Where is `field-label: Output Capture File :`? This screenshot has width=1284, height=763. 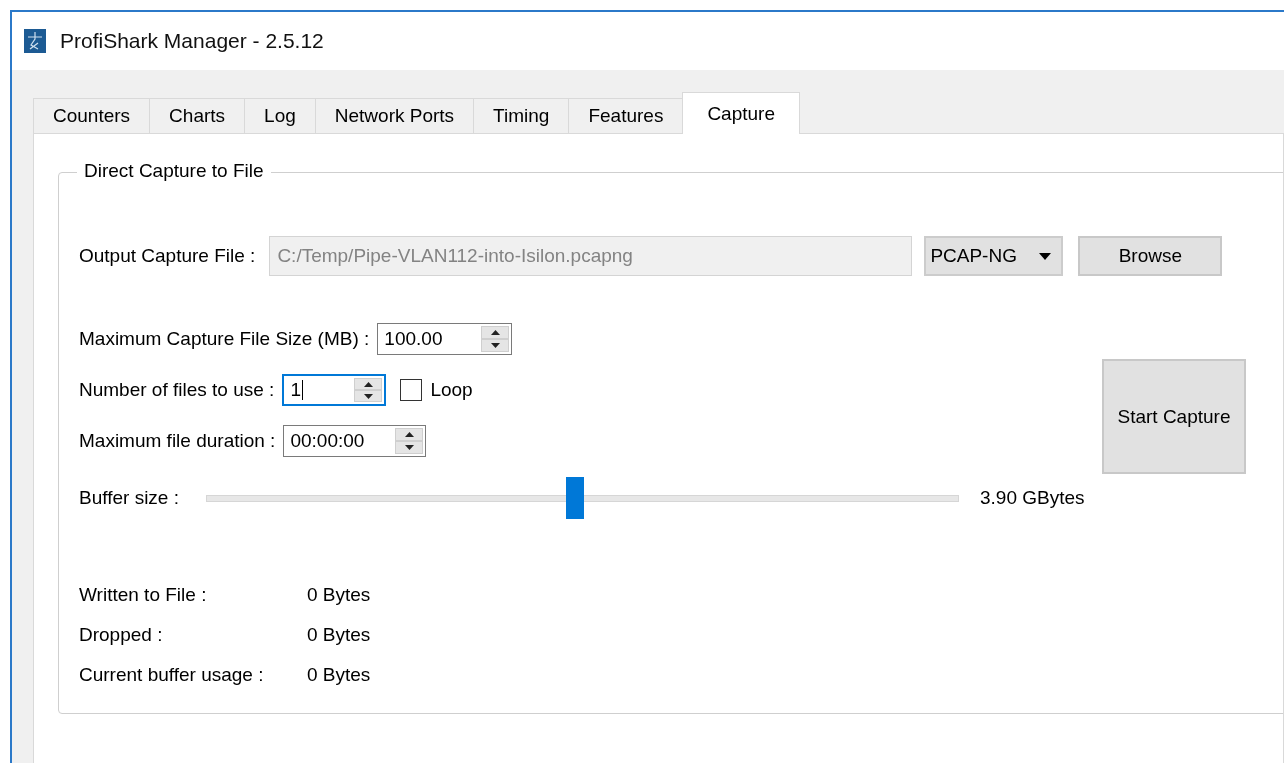 field-label: Output Capture File : is located at coordinates (167, 256).